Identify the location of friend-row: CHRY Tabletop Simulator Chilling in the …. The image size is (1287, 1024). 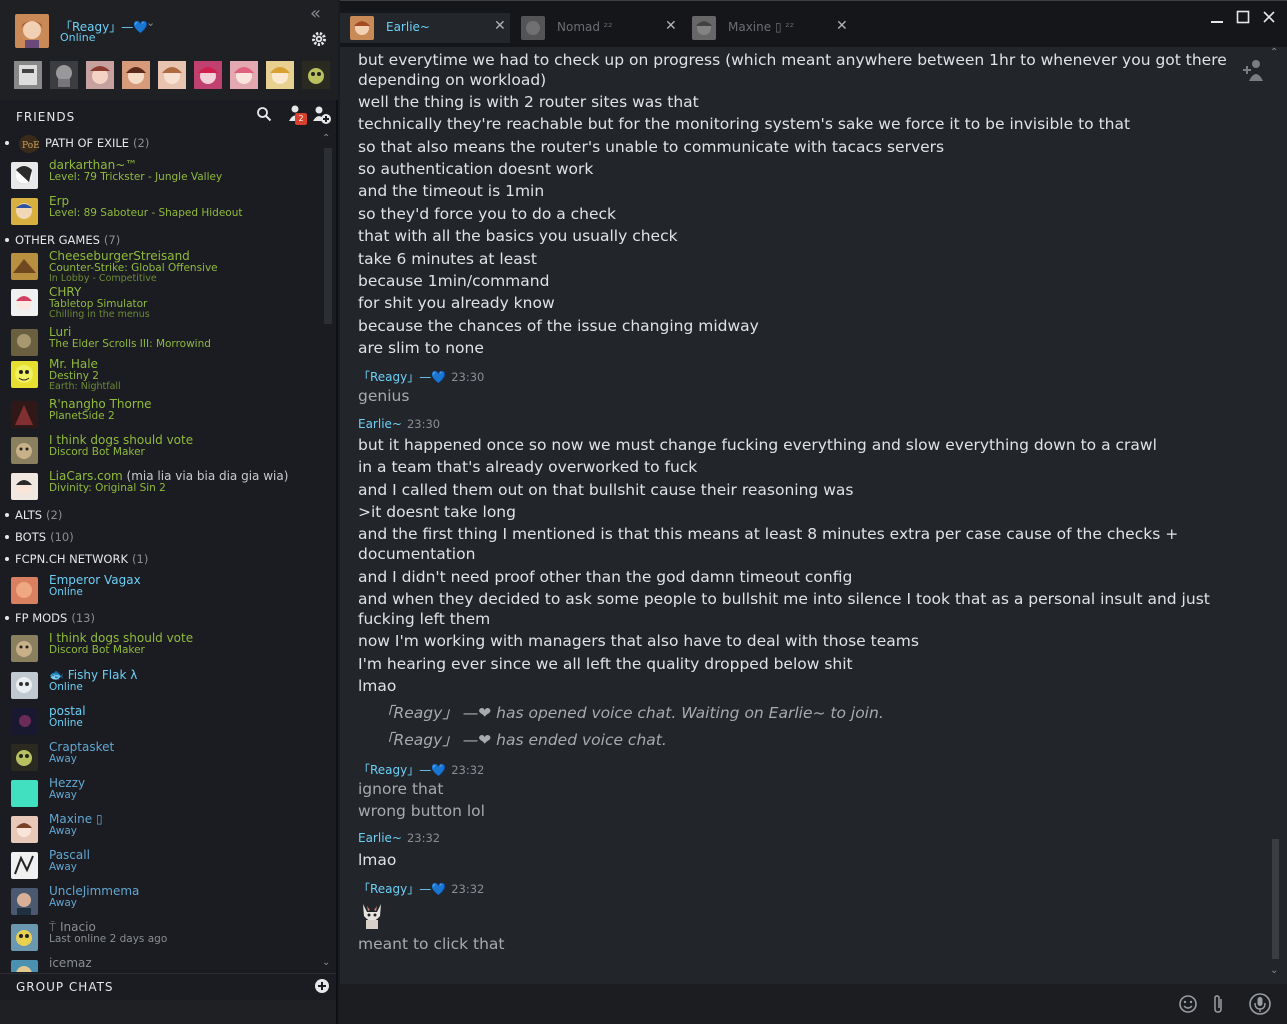
(166, 302).